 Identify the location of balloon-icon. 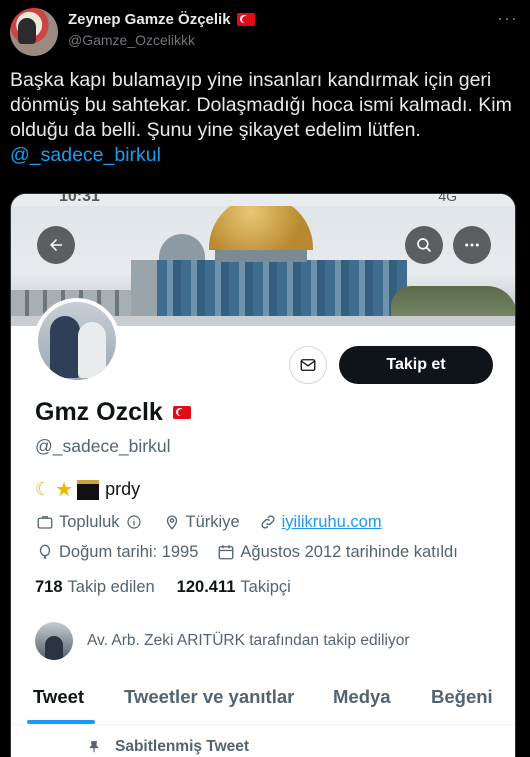
(45, 552).